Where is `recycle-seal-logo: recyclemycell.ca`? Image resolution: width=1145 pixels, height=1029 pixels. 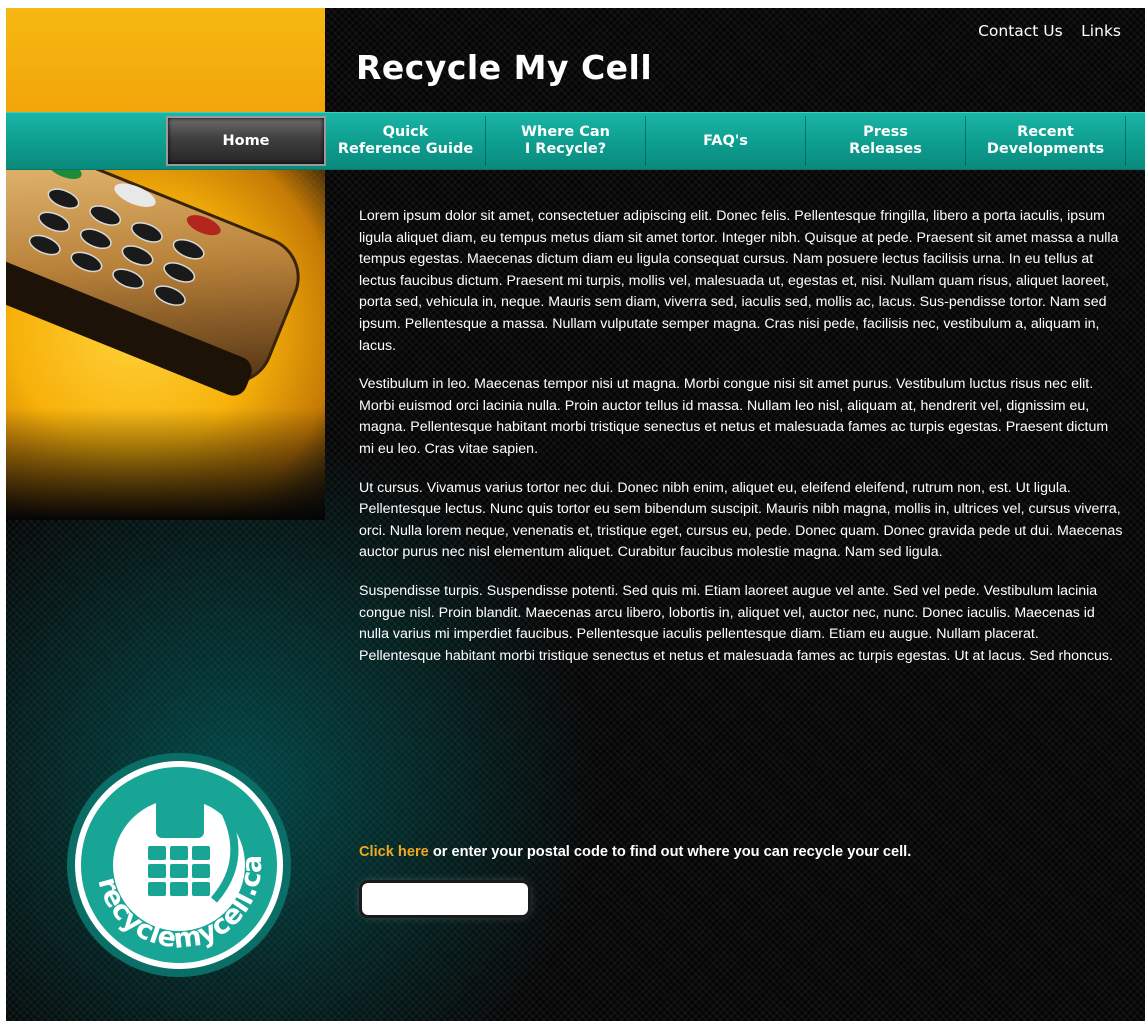 recycle-seal-logo: recyclemycell.ca is located at coordinates (179, 865).